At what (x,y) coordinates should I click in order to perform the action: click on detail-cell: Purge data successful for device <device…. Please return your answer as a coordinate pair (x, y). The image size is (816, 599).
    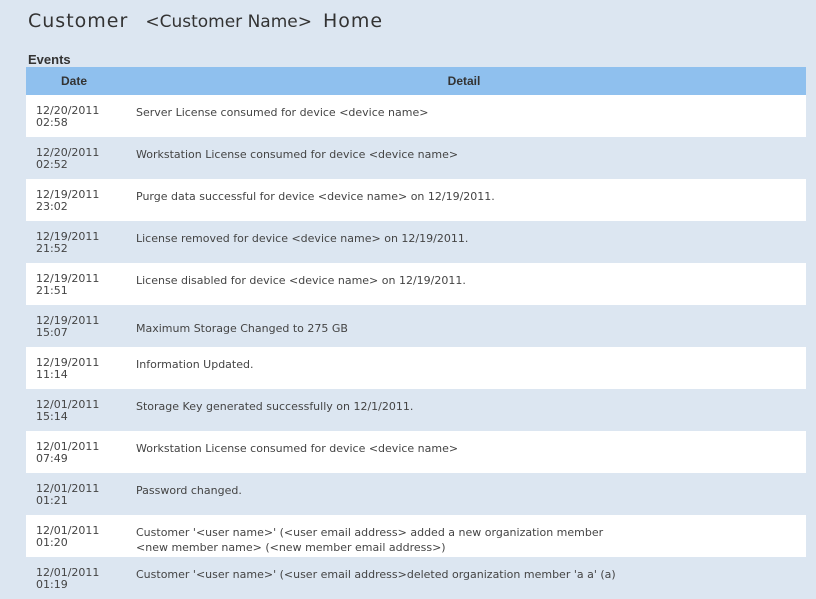
    Looking at the image, I should click on (315, 196).